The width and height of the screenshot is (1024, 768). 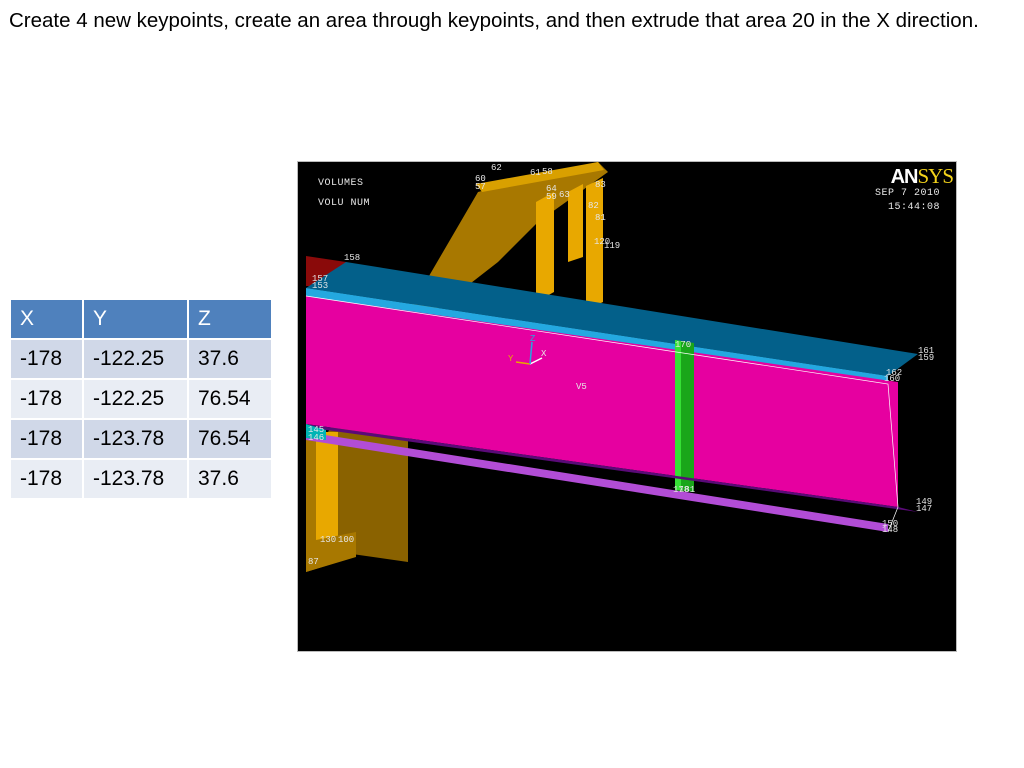 What do you see at coordinates (328, 540) in the screenshot?
I see `kp-label: 130` at bounding box center [328, 540].